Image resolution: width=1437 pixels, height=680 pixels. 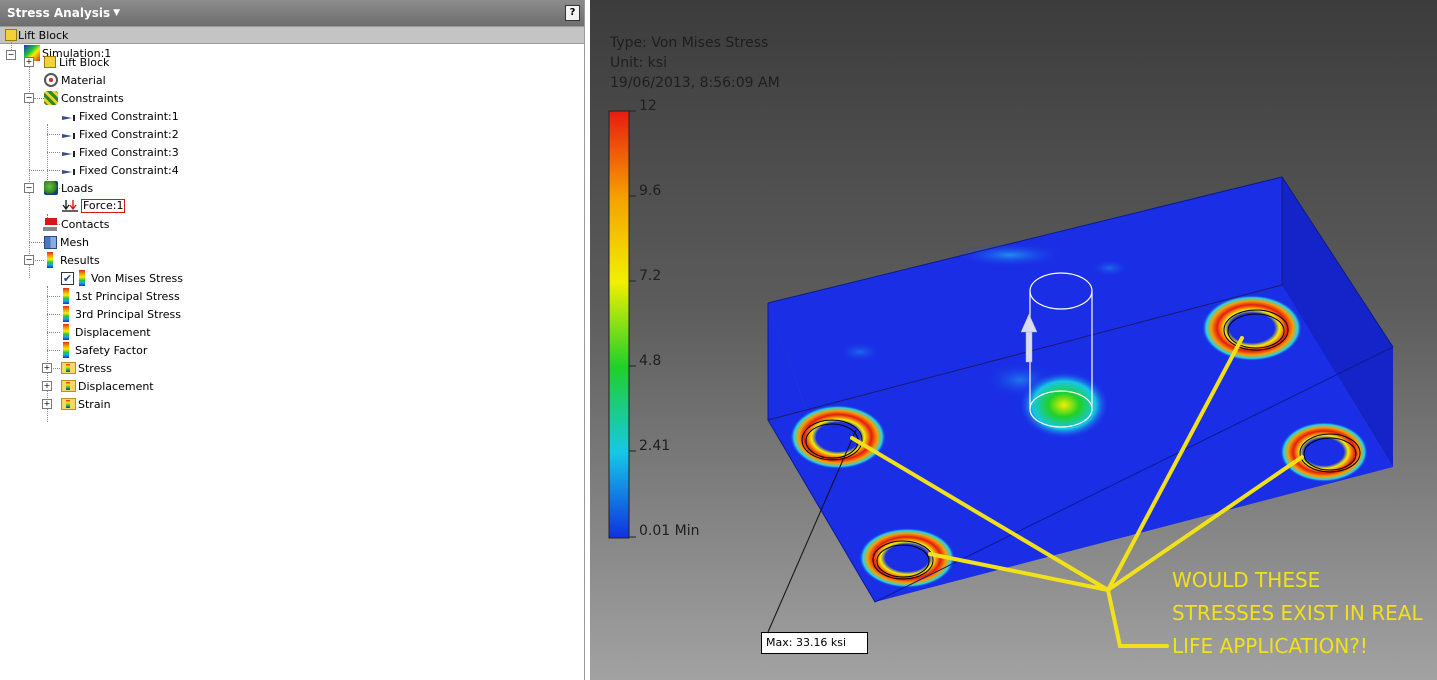 I want to click on part-label: Lift Block, so click(x=84, y=62).